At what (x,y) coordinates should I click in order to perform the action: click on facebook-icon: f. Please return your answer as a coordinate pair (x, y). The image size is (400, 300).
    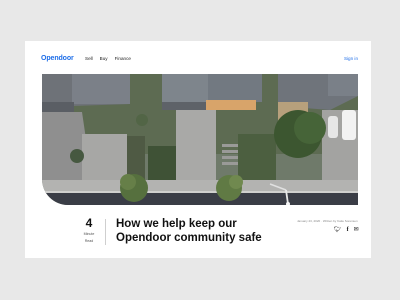
    Looking at the image, I should click on (348, 230).